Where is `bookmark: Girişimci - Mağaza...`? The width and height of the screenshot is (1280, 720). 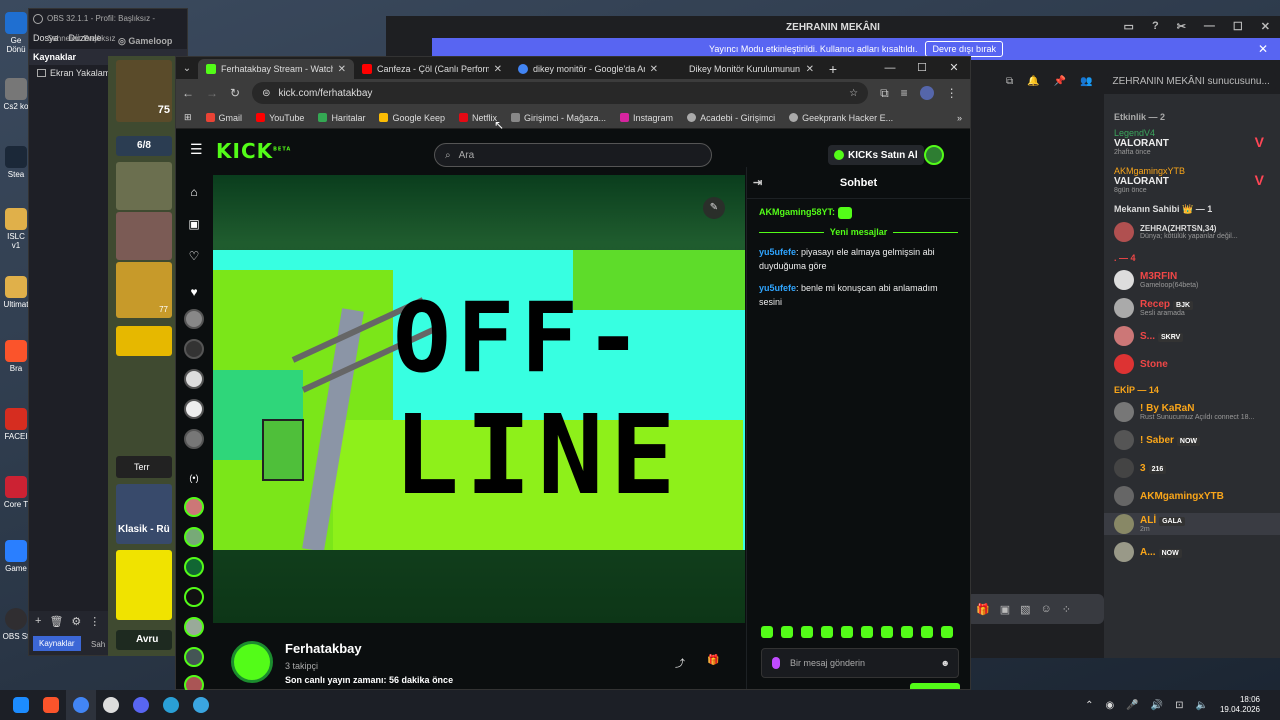
bookmark: Girişimci - Mağaza... is located at coordinates (558, 118).